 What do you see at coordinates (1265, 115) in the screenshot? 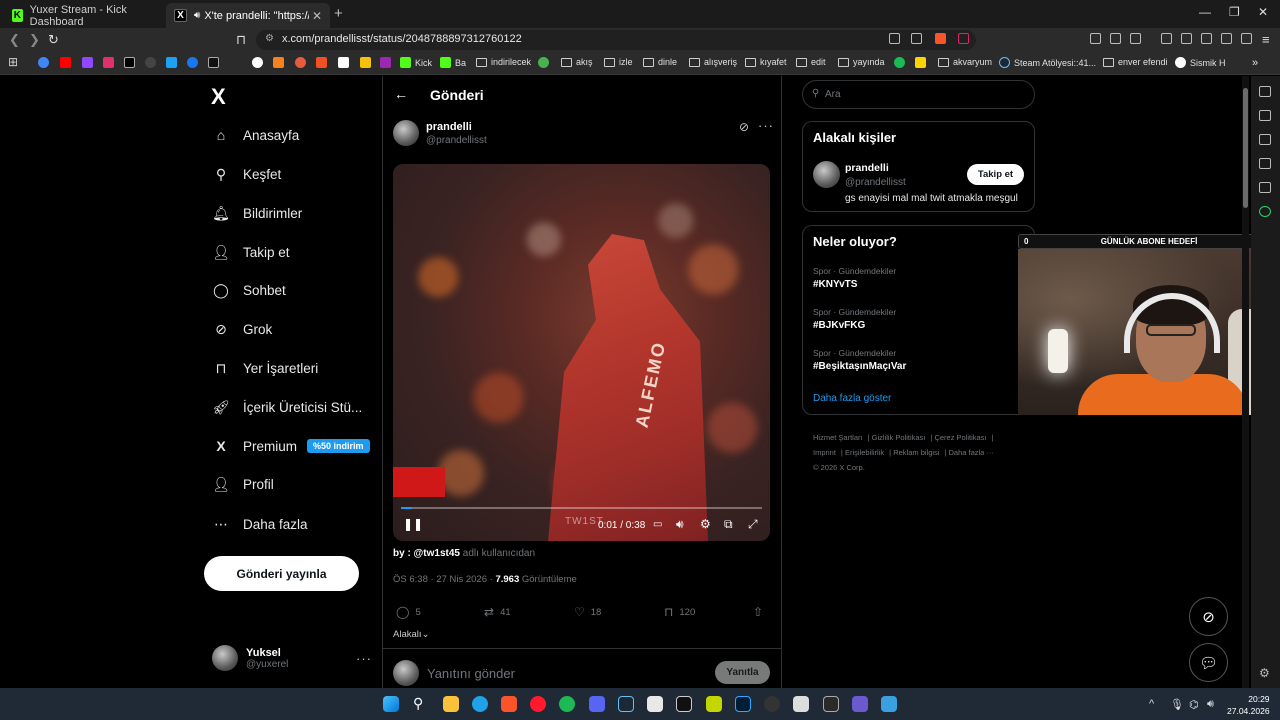
I see `reading-list-icon` at bounding box center [1265, 115].